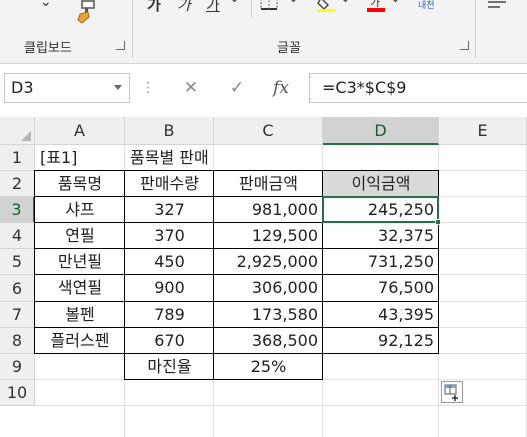  Describe the element at coordinates (381, 131) in the screenshot. I see `column-header-d: D` at that location.